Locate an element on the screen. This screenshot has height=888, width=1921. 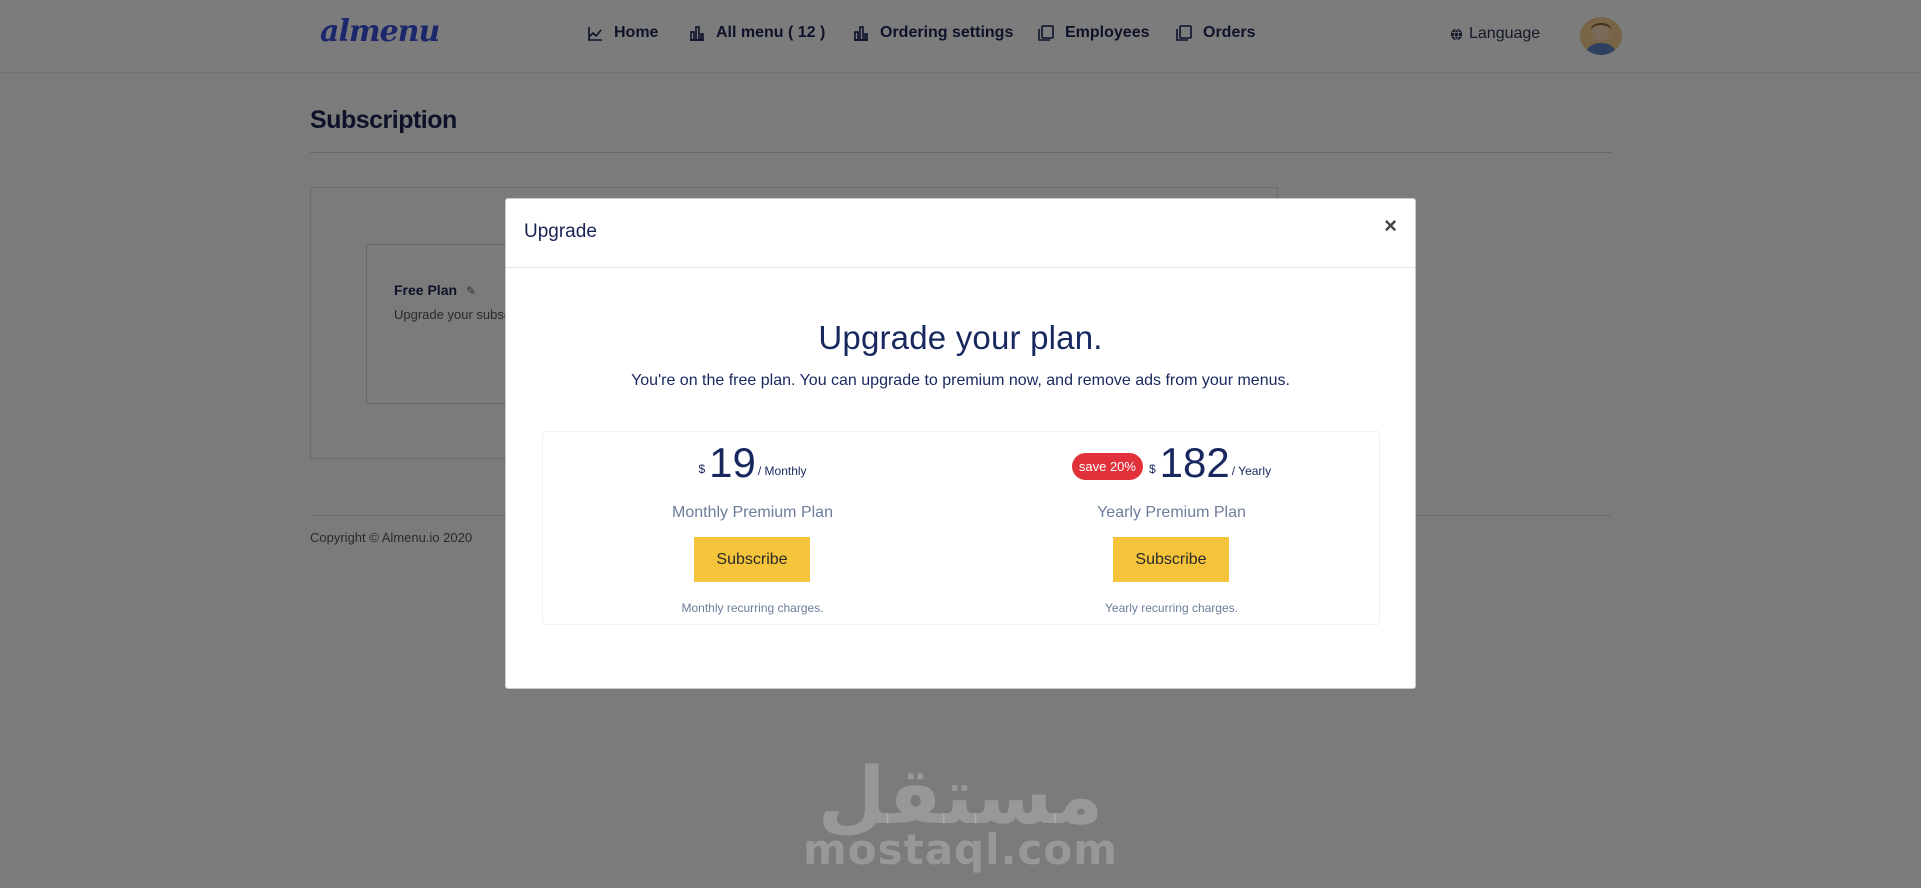
monthly-price: $ 19 / Monthly is located at coordinates (752, 463).